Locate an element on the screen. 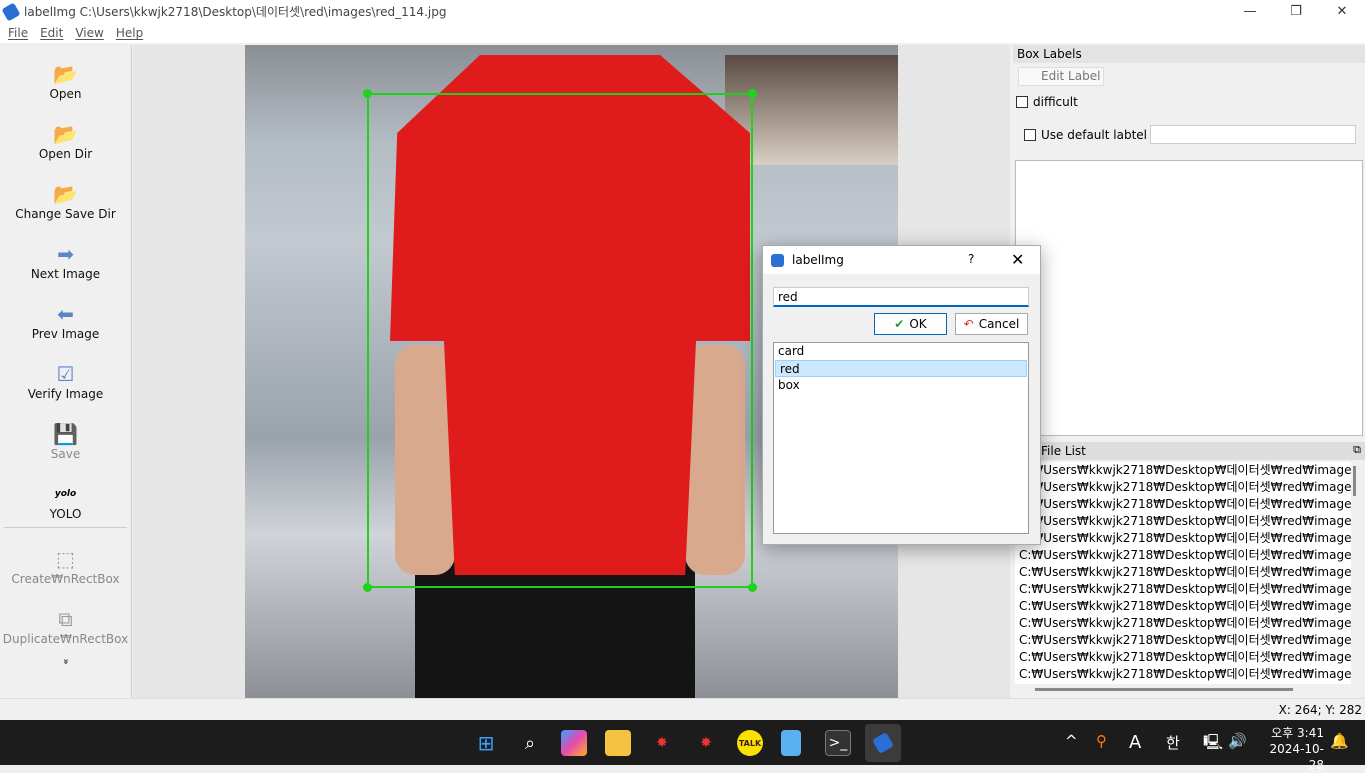 This screenshot has width=1365, height=773. windows-start-icon: ⊞ is located at coordinates (486, 743).